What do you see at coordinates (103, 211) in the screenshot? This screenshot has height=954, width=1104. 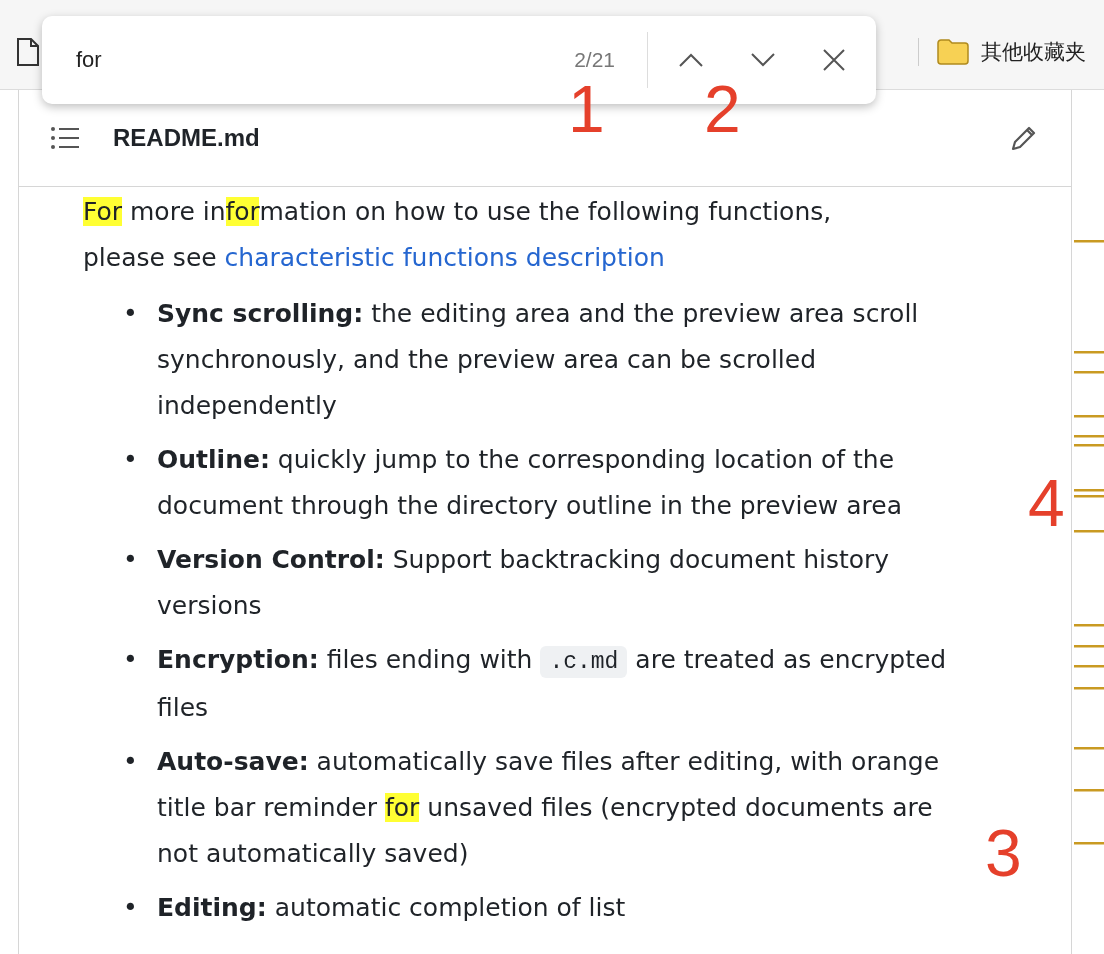 I see `search-highlight: For` at bounding box center [103, 211].